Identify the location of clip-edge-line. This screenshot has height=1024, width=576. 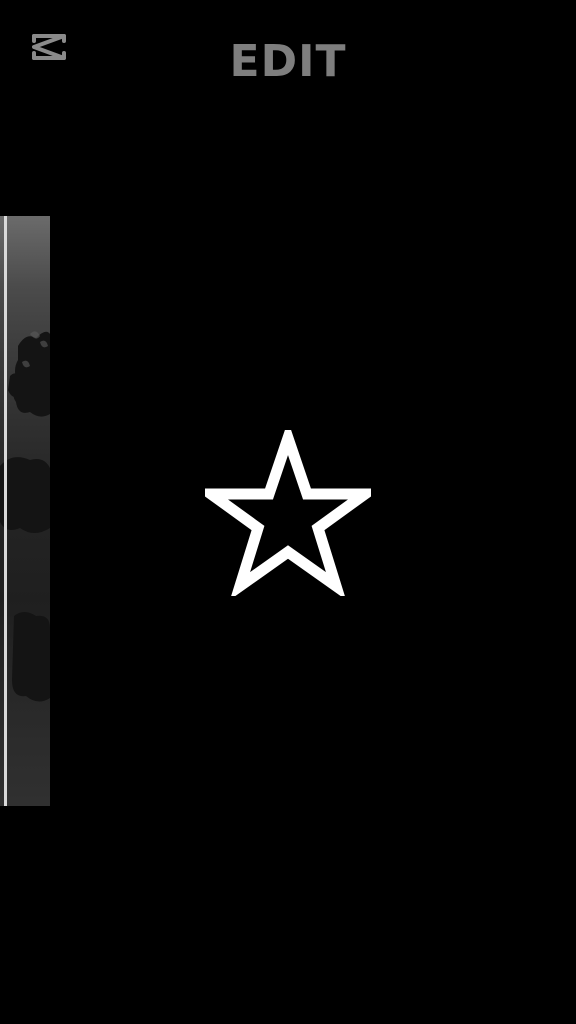
(5, 511).